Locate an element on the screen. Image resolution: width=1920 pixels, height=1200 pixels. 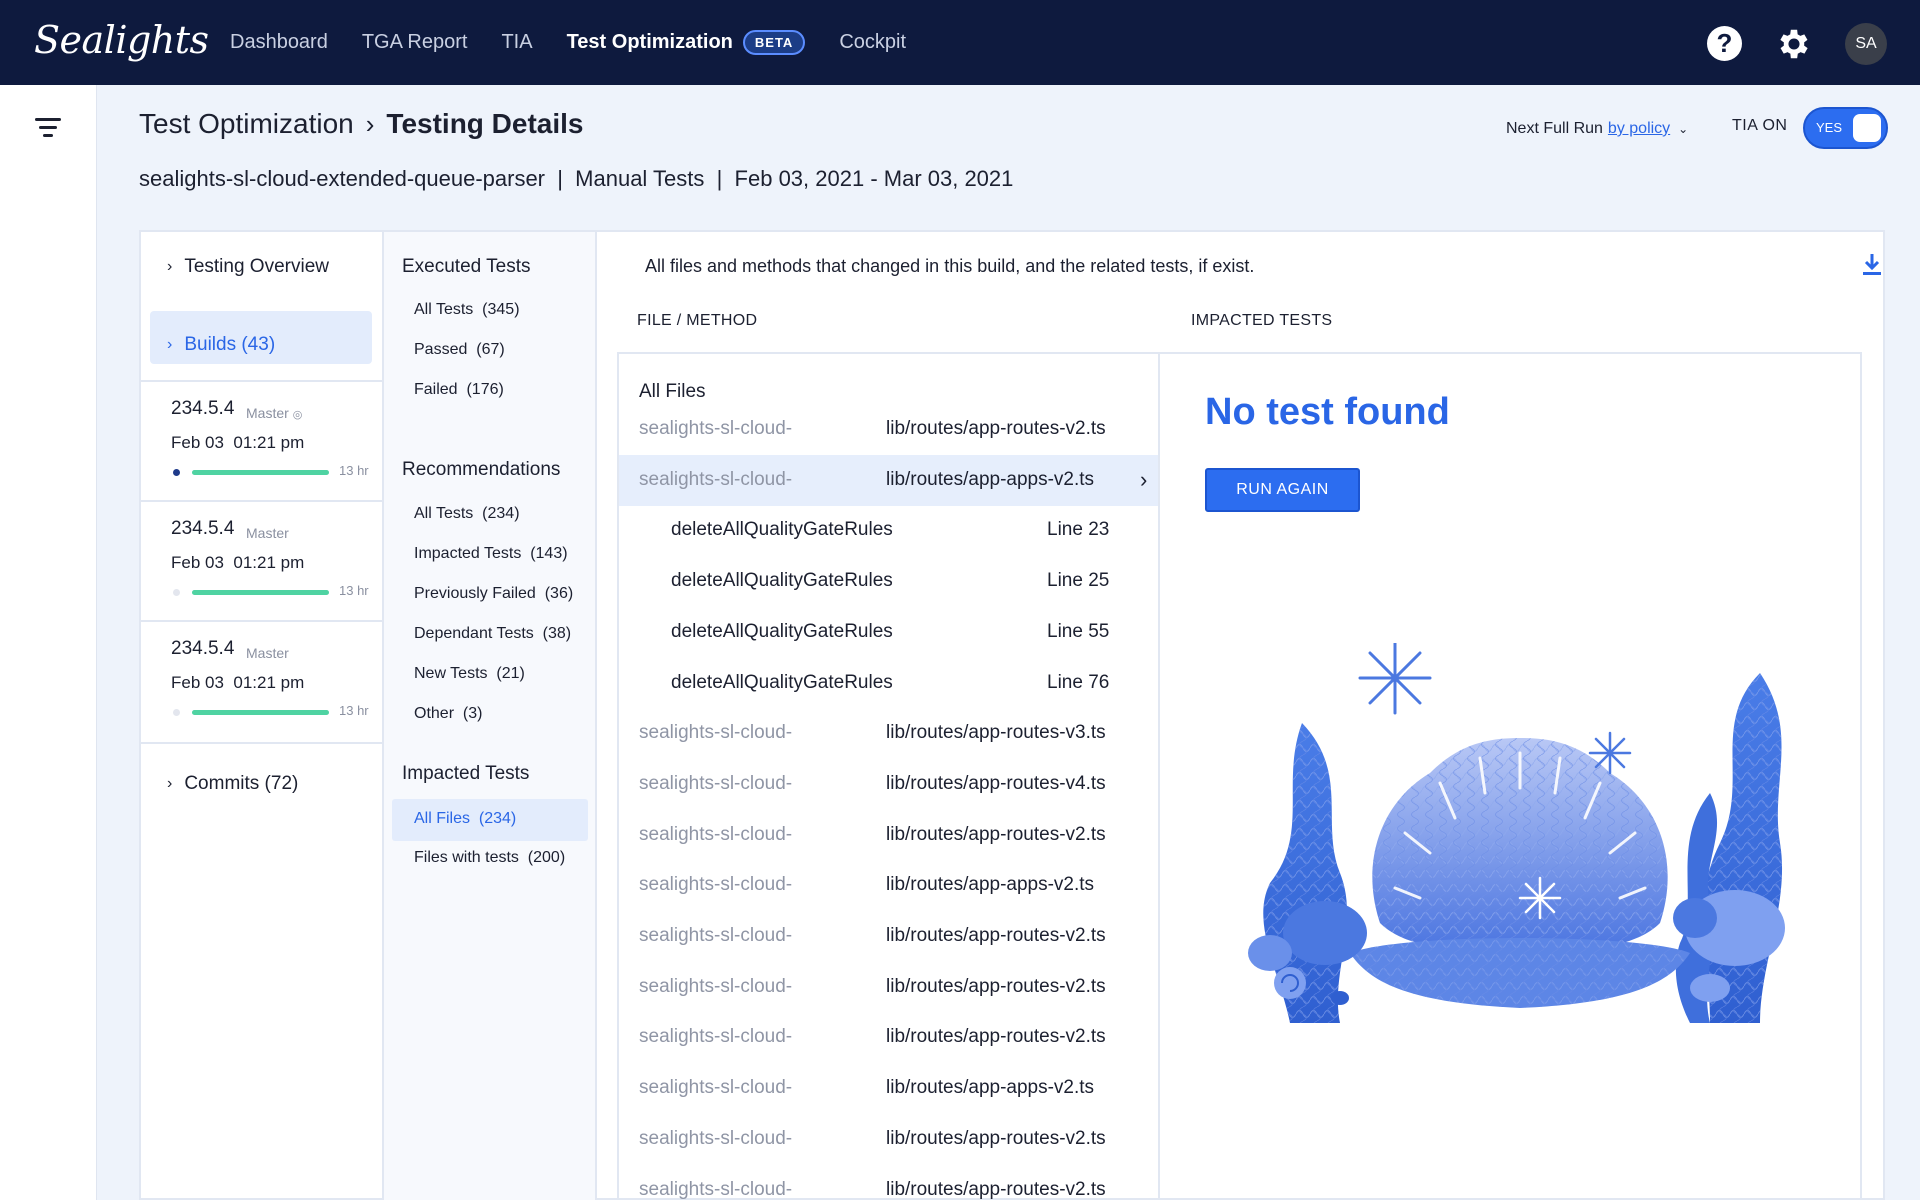
nav-tia: TIA is located at coordinates (516, 42).